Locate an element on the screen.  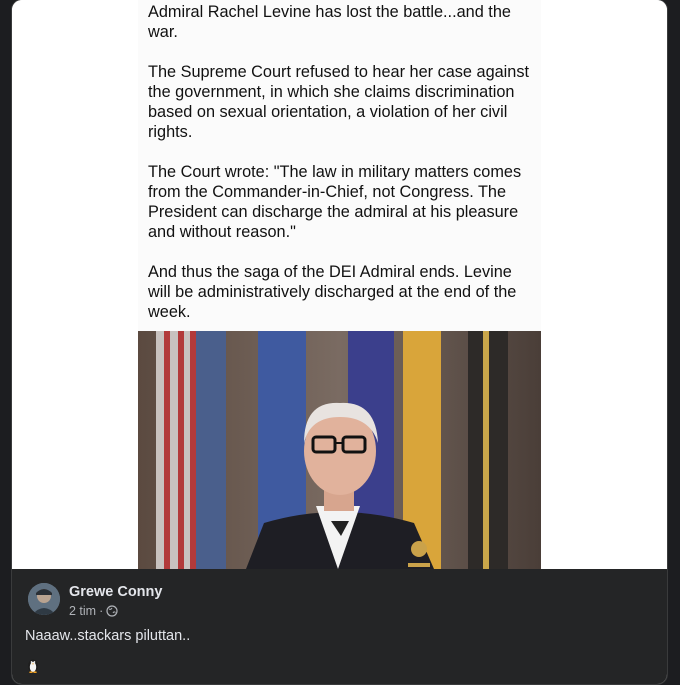
globe-icon is located at coordinates (112, 611).